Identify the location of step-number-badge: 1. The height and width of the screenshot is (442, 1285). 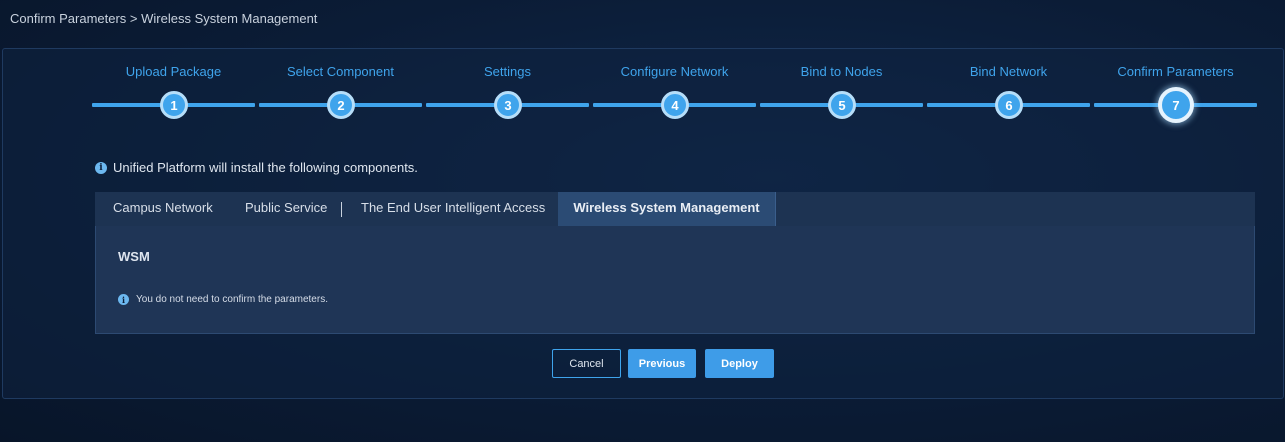
(174, 105).